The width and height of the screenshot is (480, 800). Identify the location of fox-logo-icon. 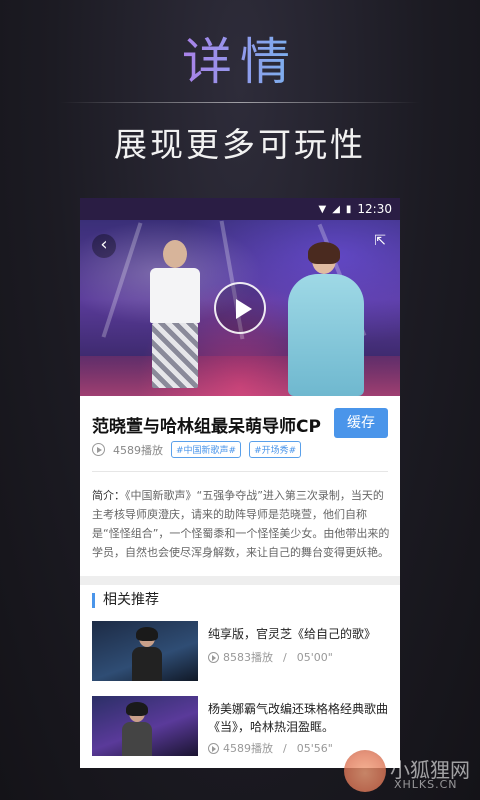
(365, 771).